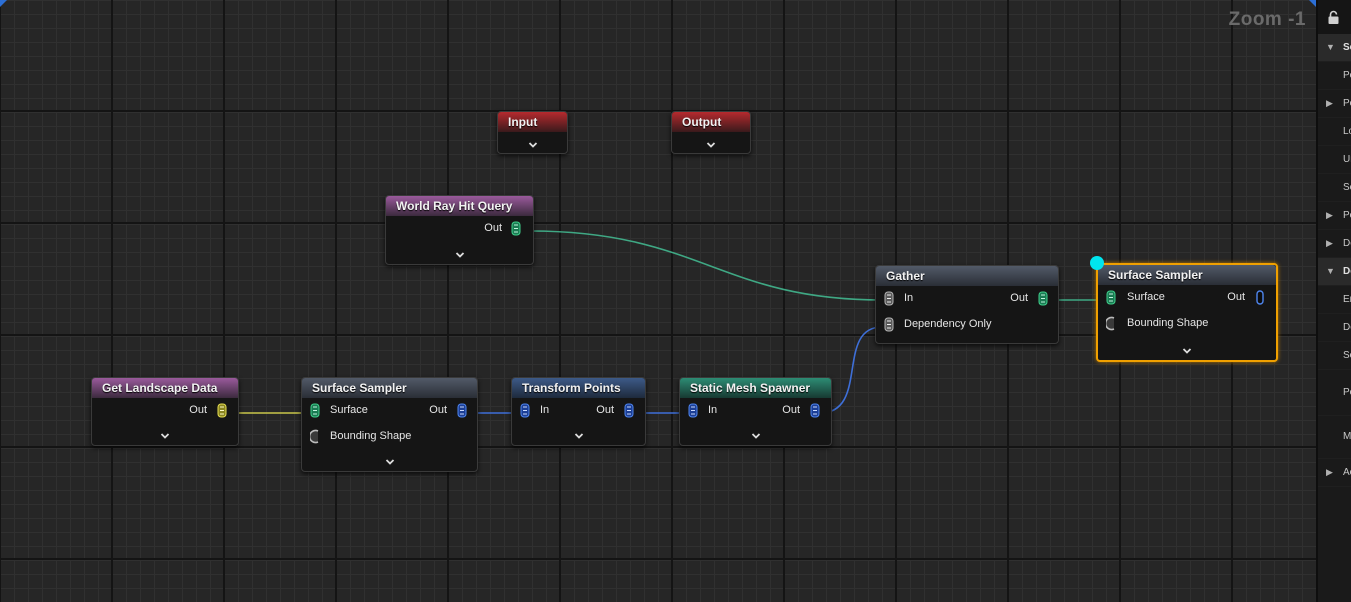  Describe the element at coordinates (1347, 436) in the screenshot. I see `details-row-label: M` at that location.